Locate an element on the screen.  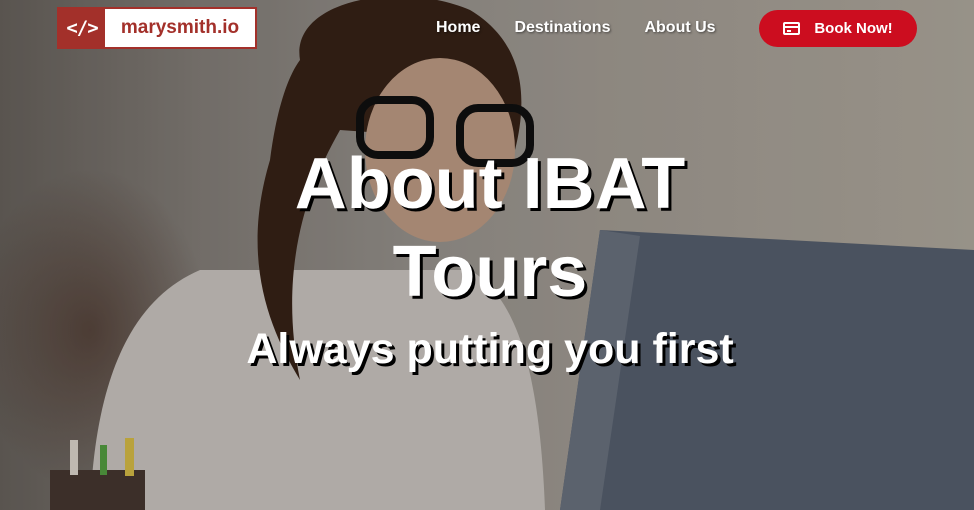
nav-link-home: Home is located at coordinates (458, 28).